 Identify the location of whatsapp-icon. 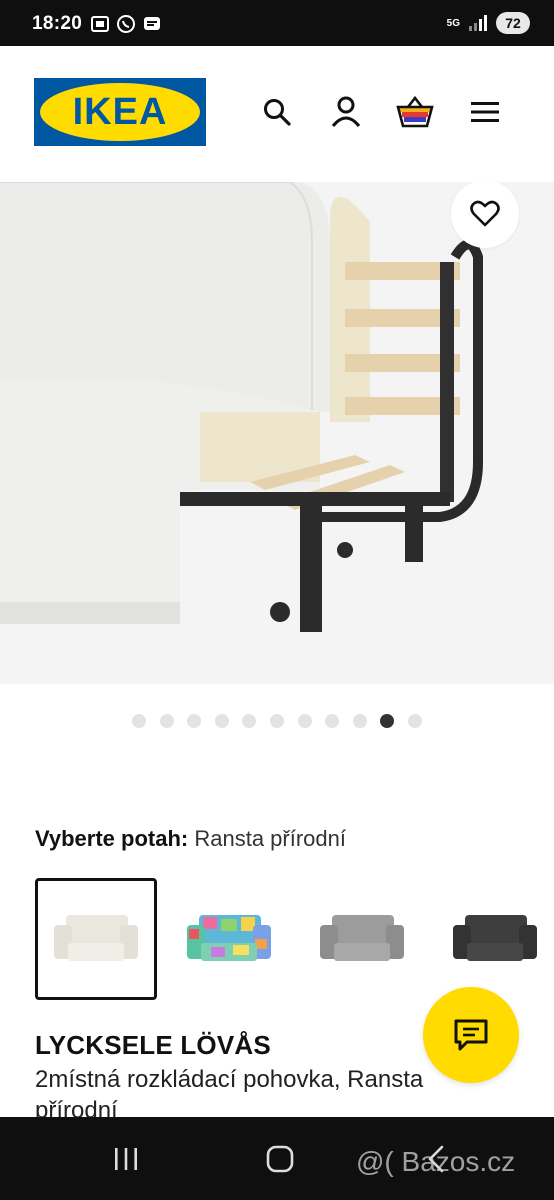
(126, 24).